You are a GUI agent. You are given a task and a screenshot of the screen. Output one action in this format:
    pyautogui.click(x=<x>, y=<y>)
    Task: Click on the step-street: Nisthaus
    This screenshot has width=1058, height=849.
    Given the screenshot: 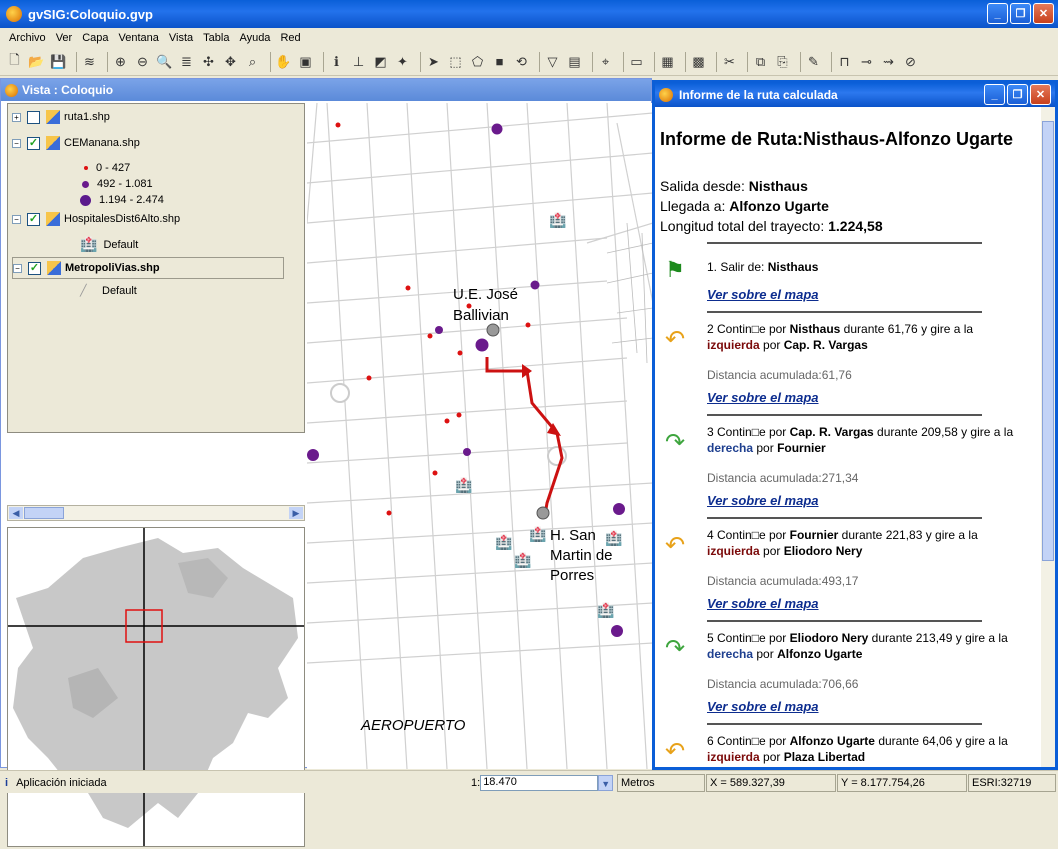 What is the action you would take?
    pyautogui.click(x=793, y=267)
    